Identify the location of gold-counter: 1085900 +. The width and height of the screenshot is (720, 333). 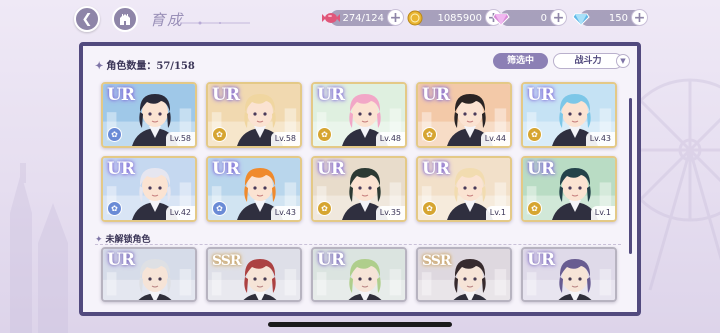
(454, 17).